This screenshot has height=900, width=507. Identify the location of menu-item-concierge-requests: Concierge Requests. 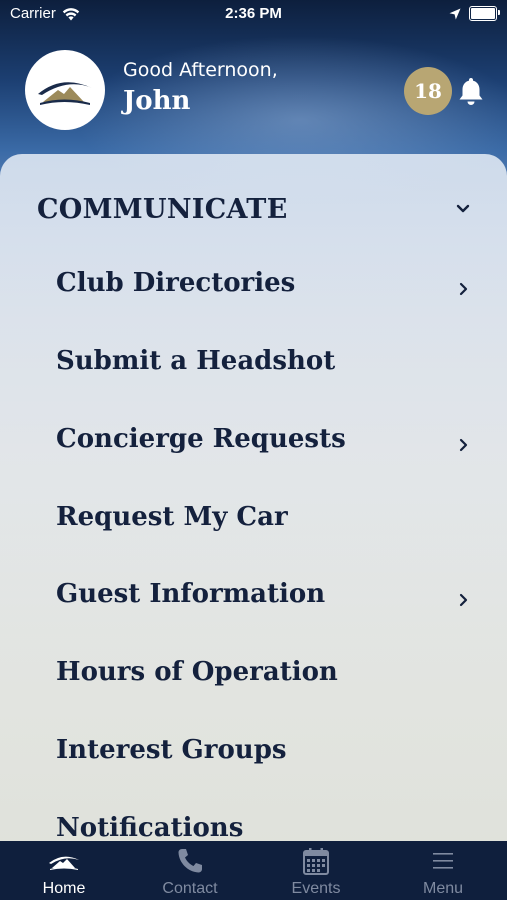
(253, 444).